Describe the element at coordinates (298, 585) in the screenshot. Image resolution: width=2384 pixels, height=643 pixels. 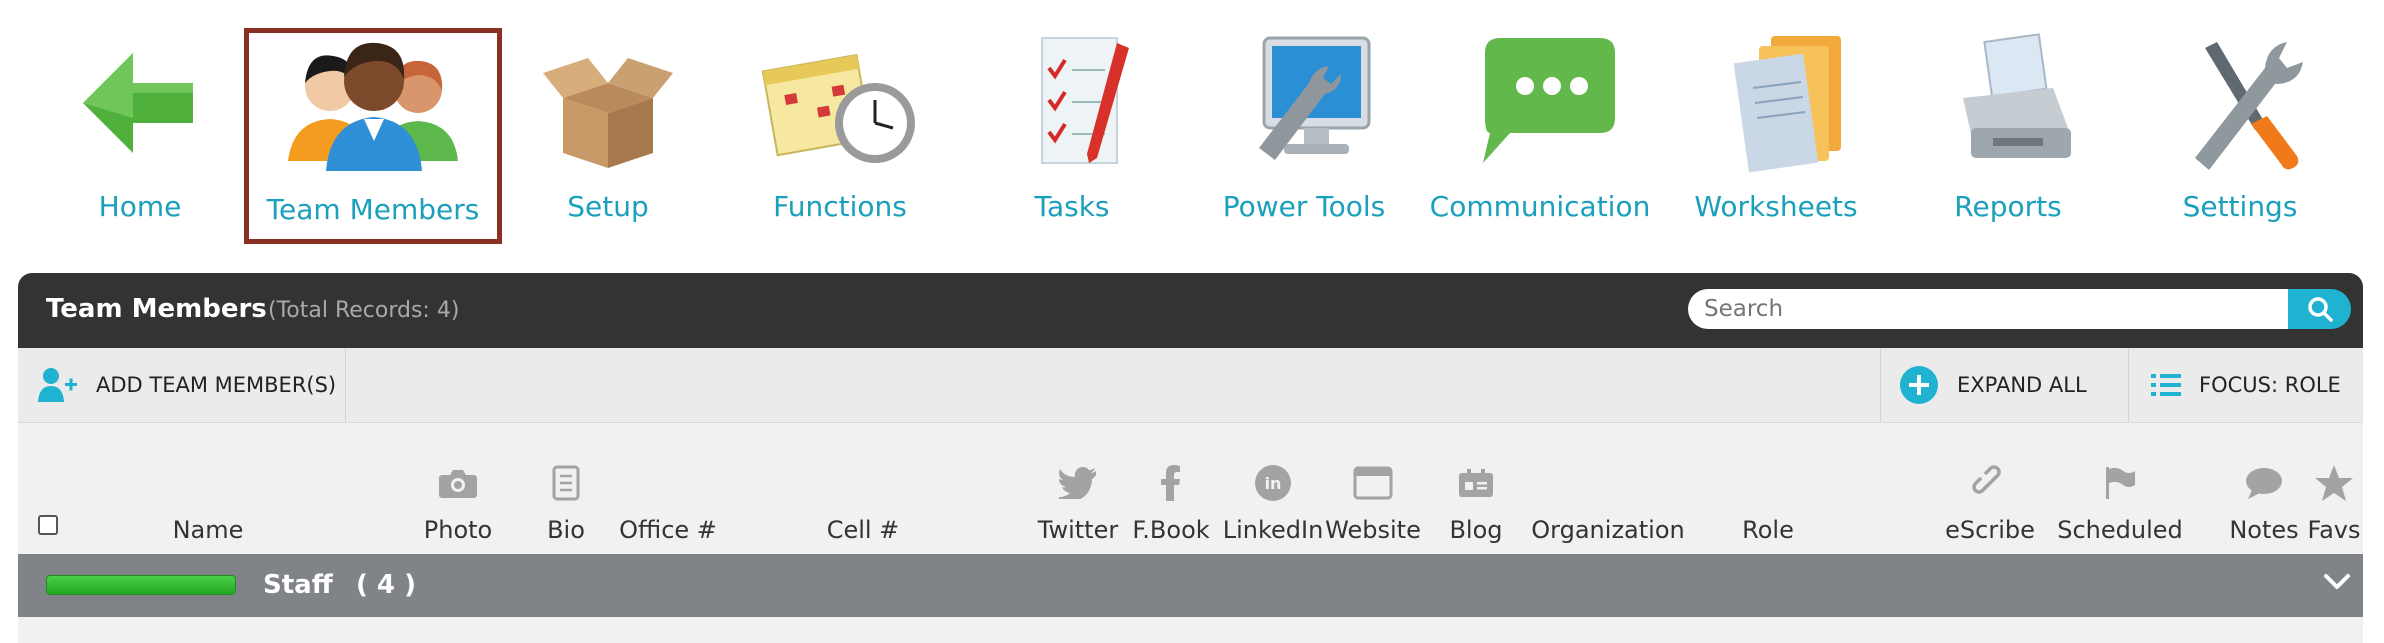
I see `group-name: Staff` at that location.